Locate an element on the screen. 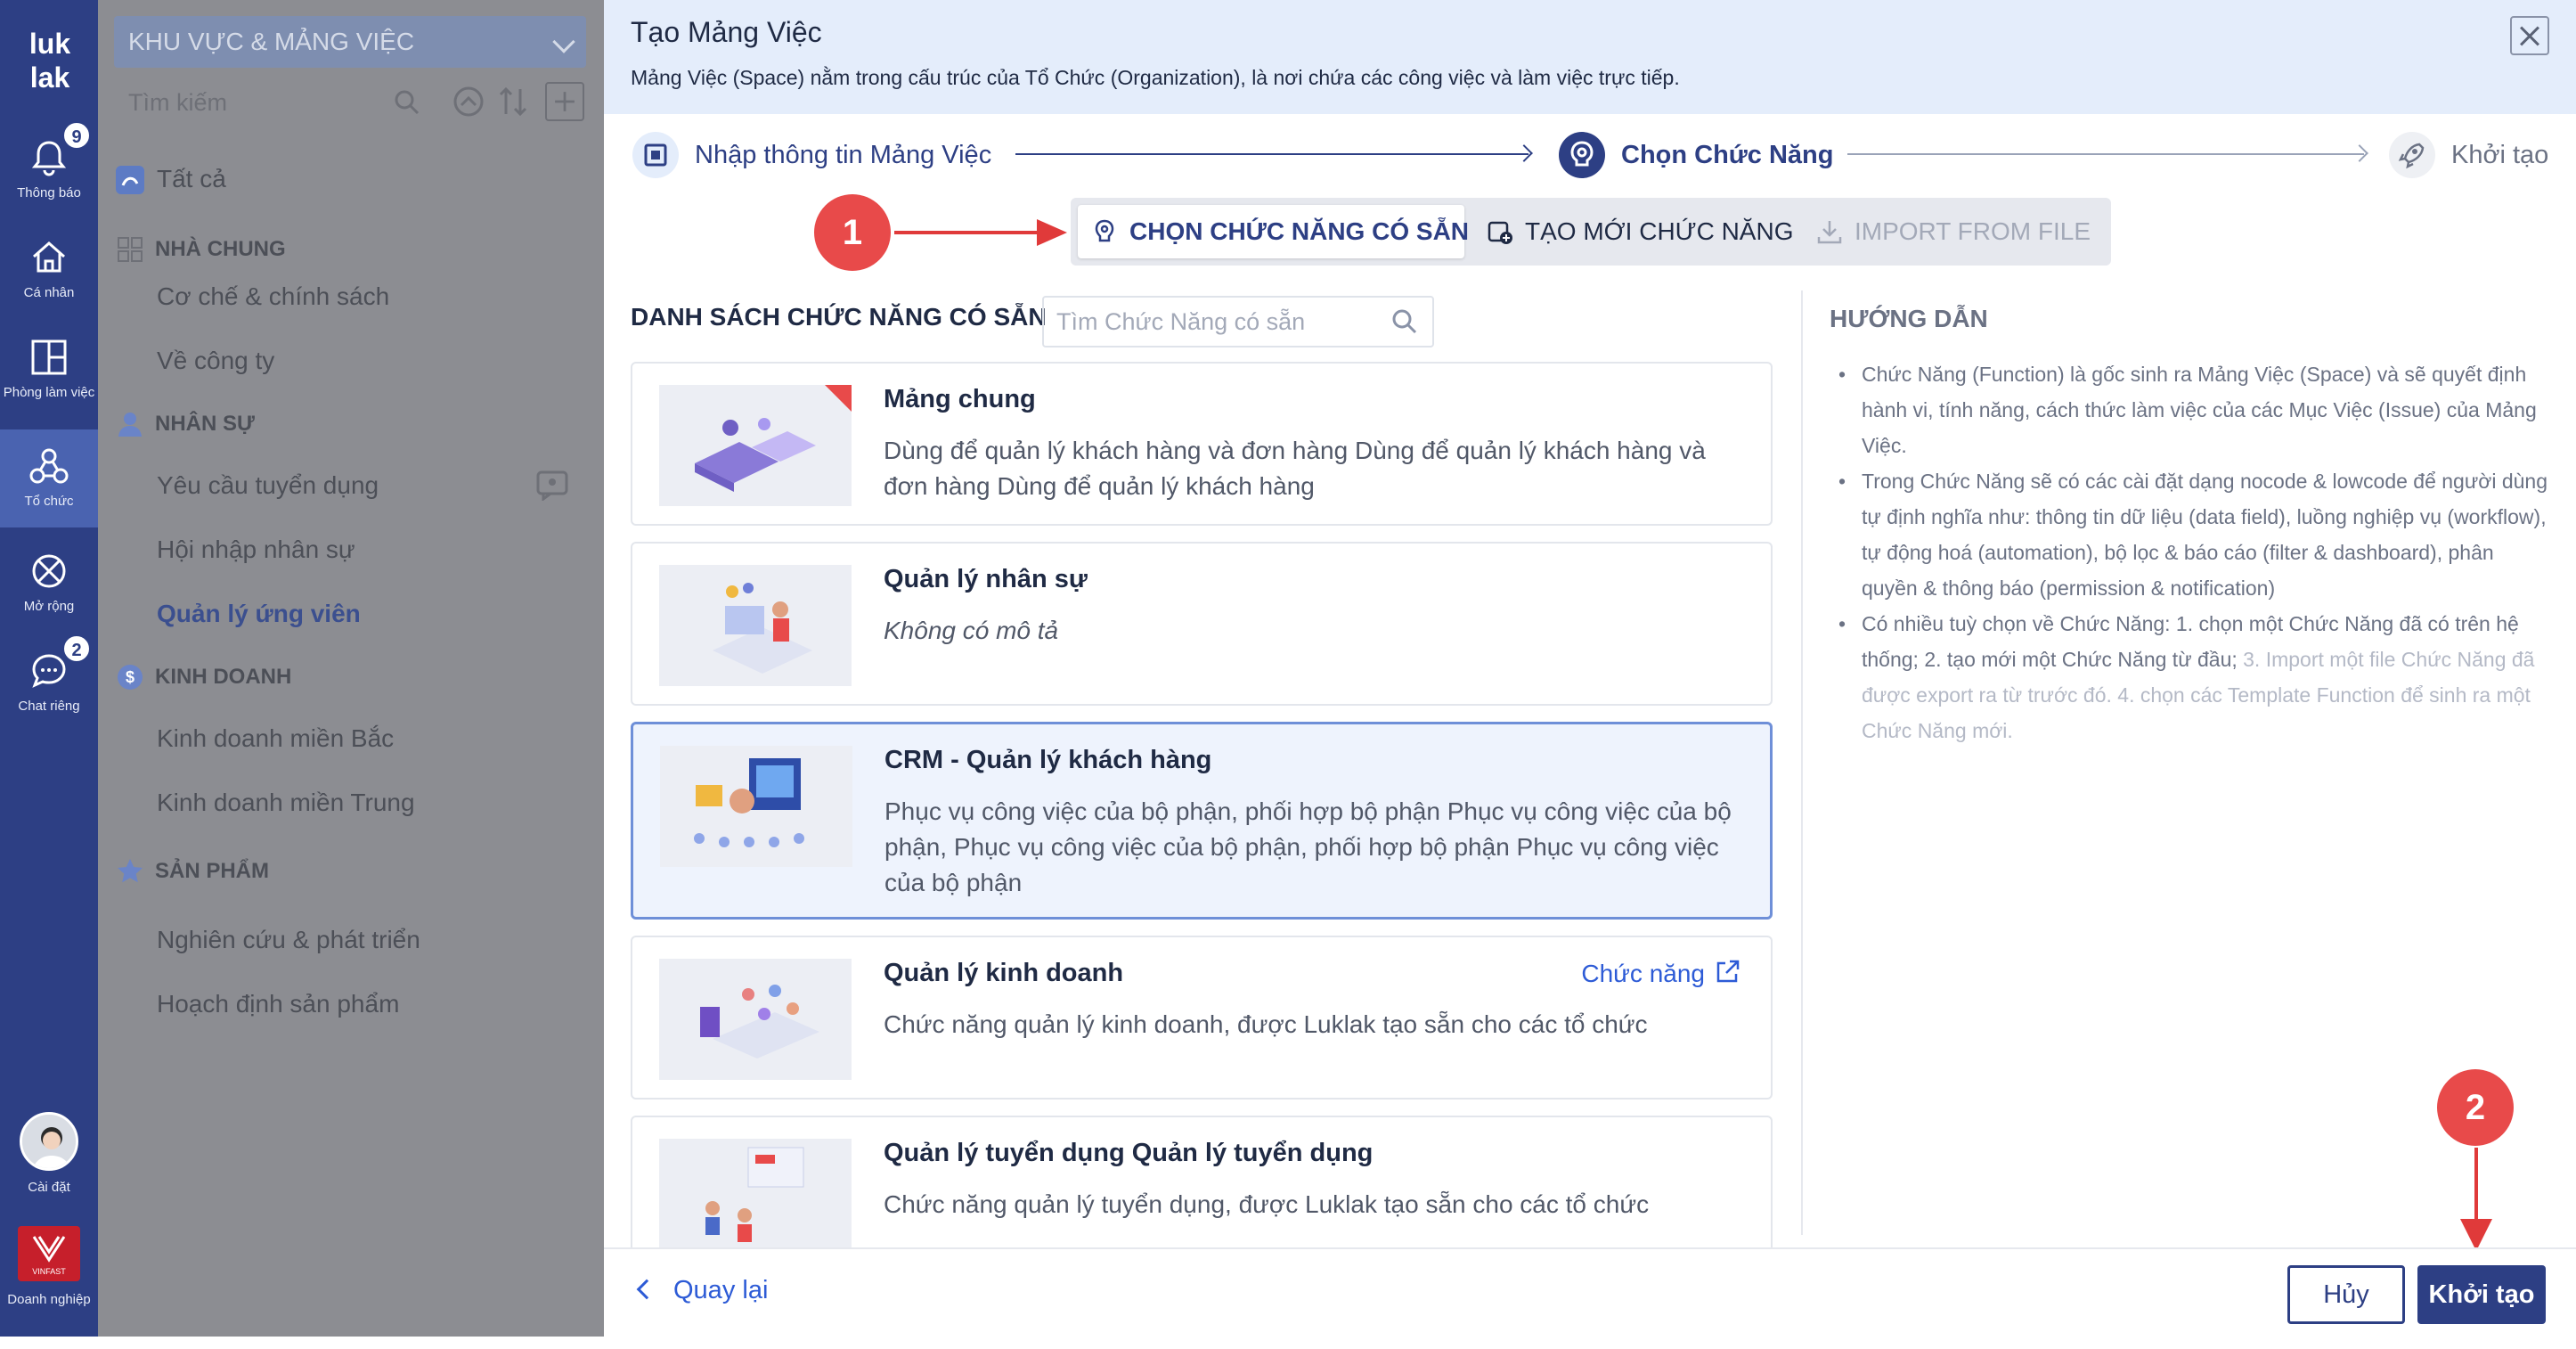 The image size is (2576, 1349). function-name: Mảng chung is located at coordinates (960, 399).